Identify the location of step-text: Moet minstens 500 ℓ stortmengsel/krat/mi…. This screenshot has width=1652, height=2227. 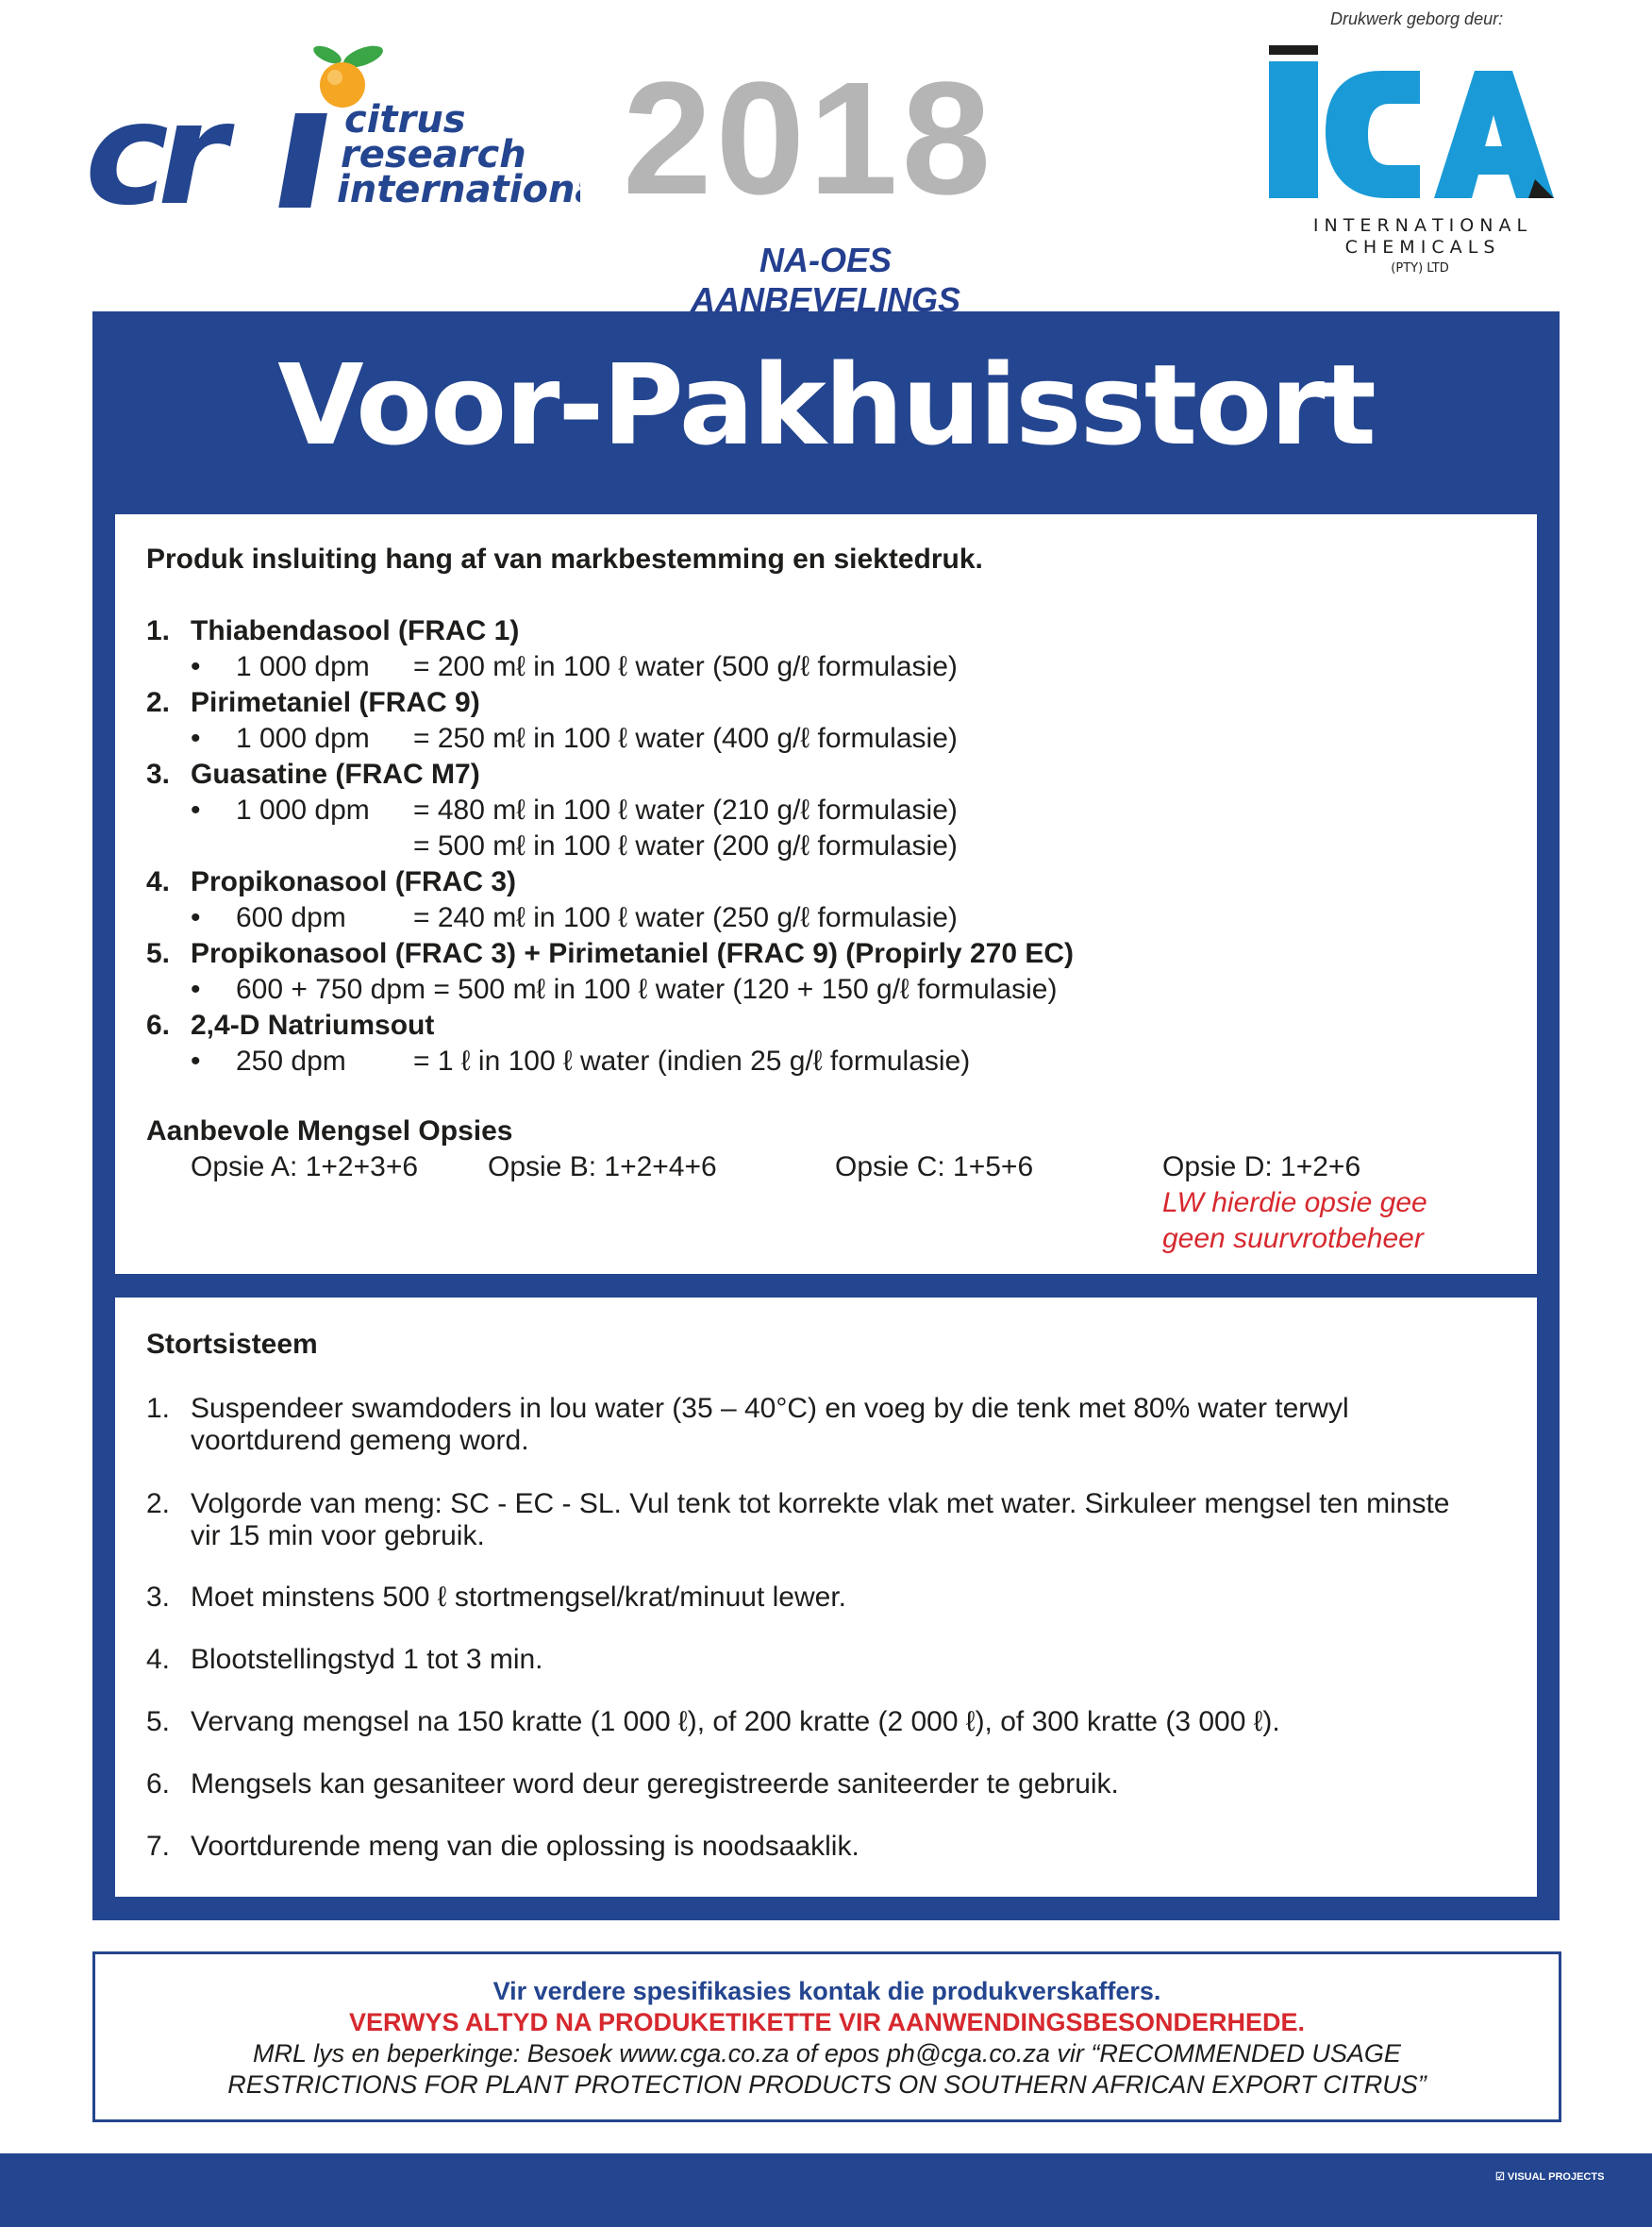
(518, 1598).